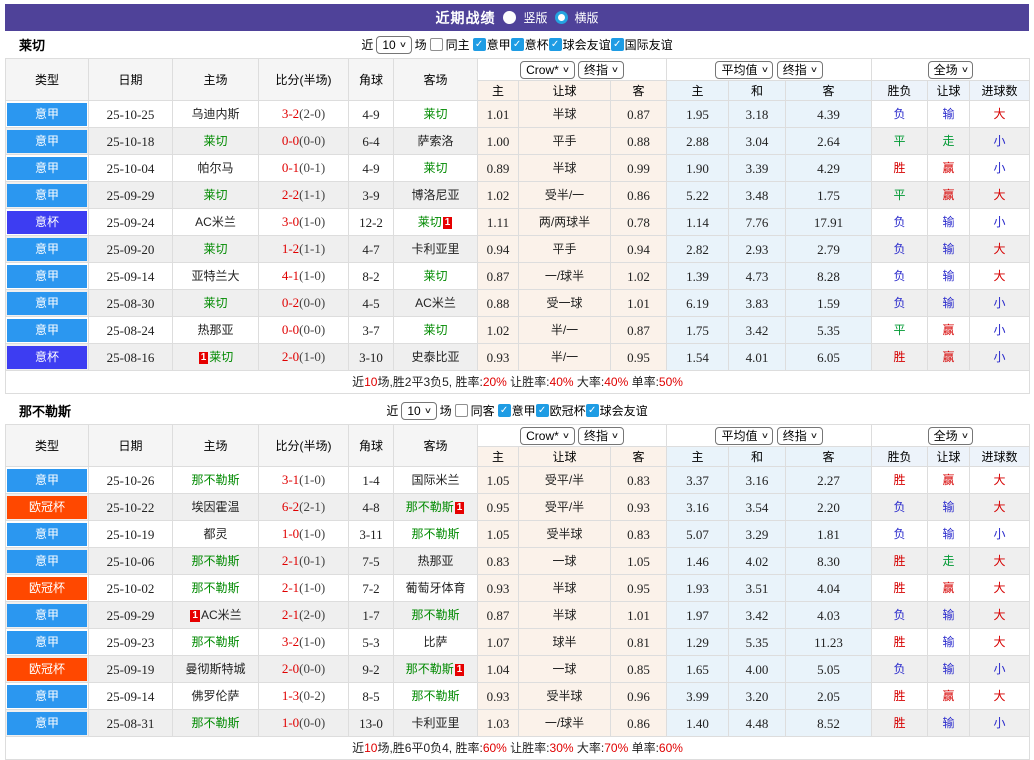 This screenshot has height=760, width=1034. What do you see at coordinates (371, 588) in the screenshot?
I see `corners-cell: 7-2` at bounding box center [371, 588].